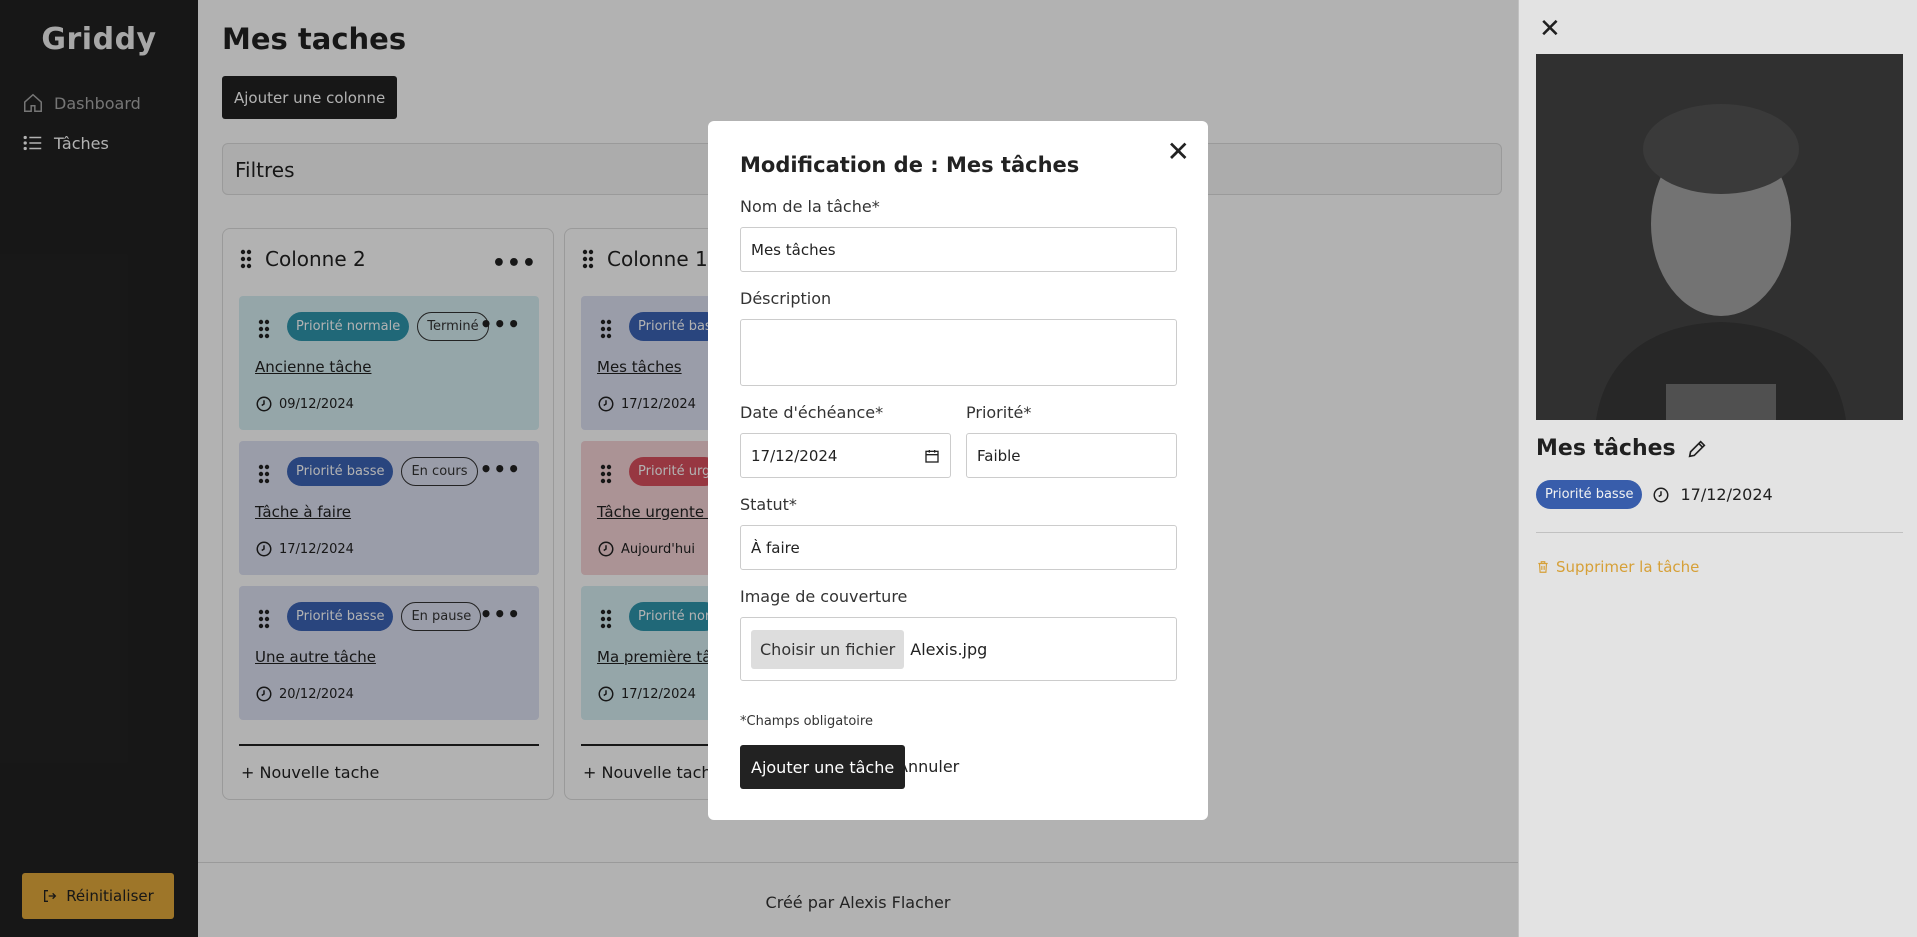  I want to click on submit-button: Ajouter une tâche, so click(823, 767).